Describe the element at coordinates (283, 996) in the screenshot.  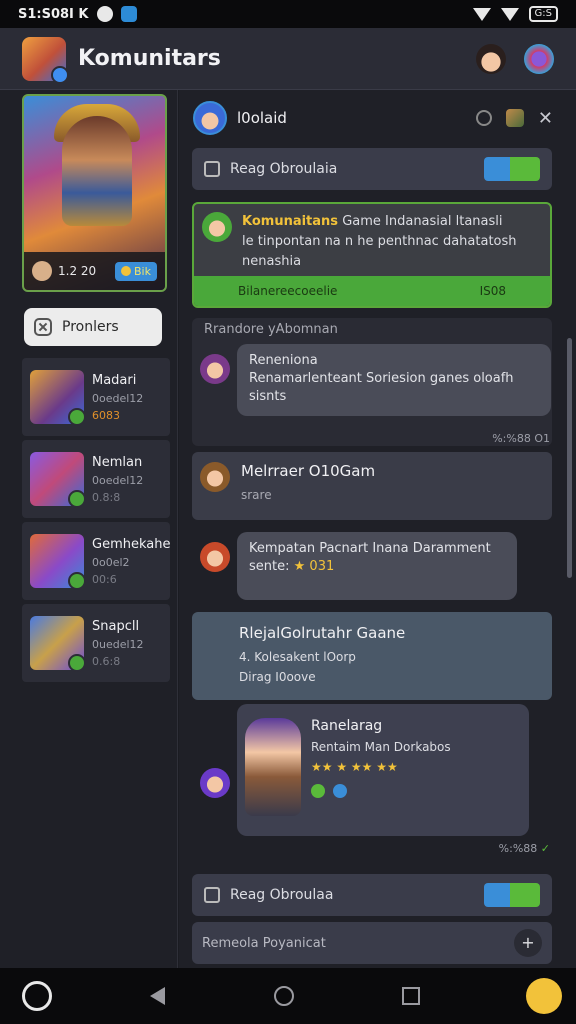
I see `home-icon` at that location.